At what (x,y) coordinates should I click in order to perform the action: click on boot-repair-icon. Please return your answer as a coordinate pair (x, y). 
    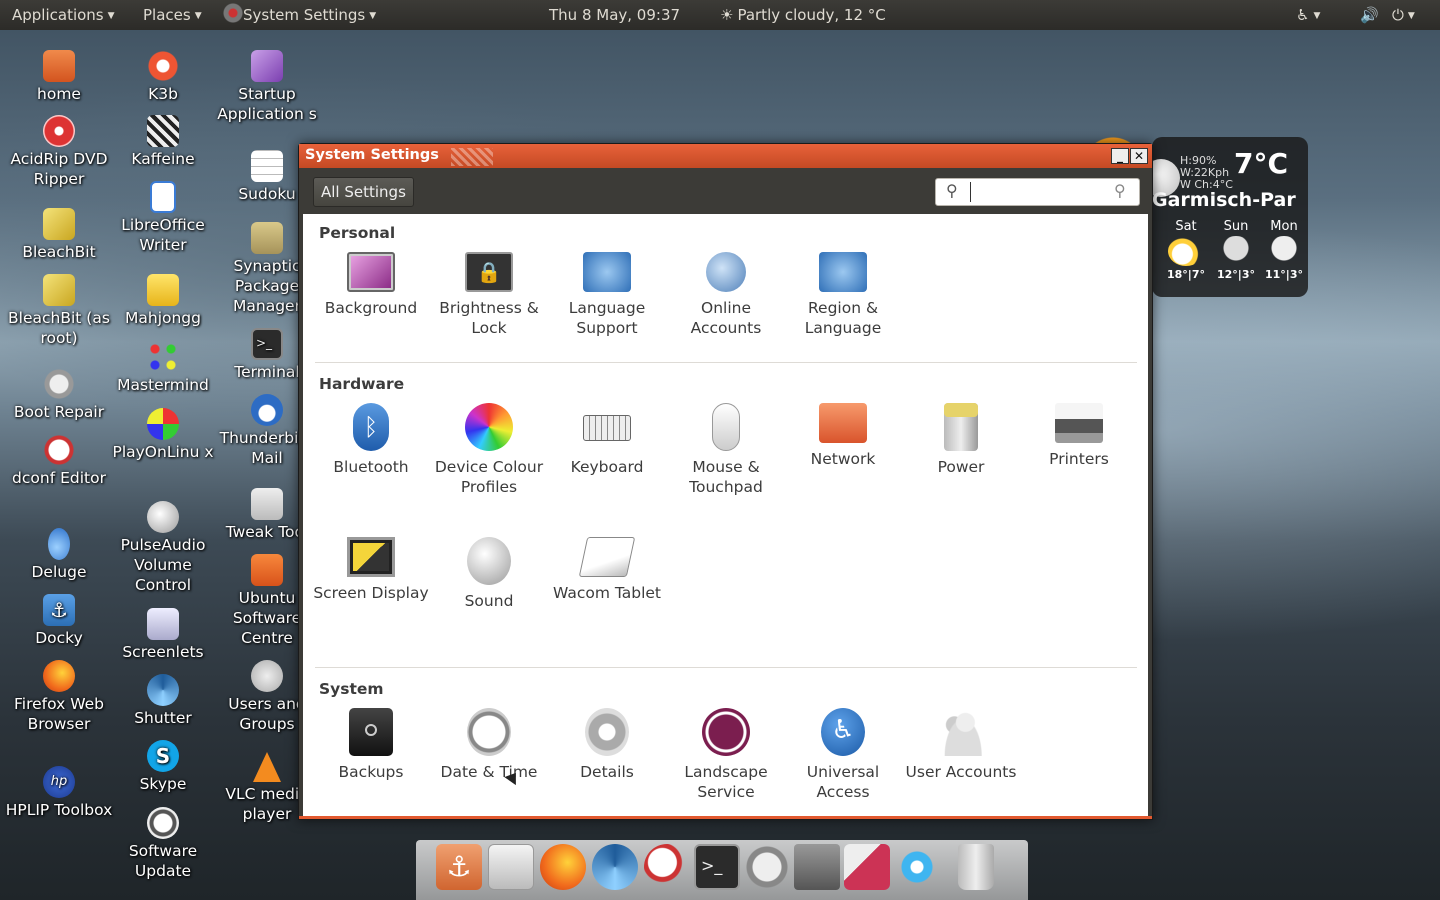
    Looking at the image, I should click on (767, 867).